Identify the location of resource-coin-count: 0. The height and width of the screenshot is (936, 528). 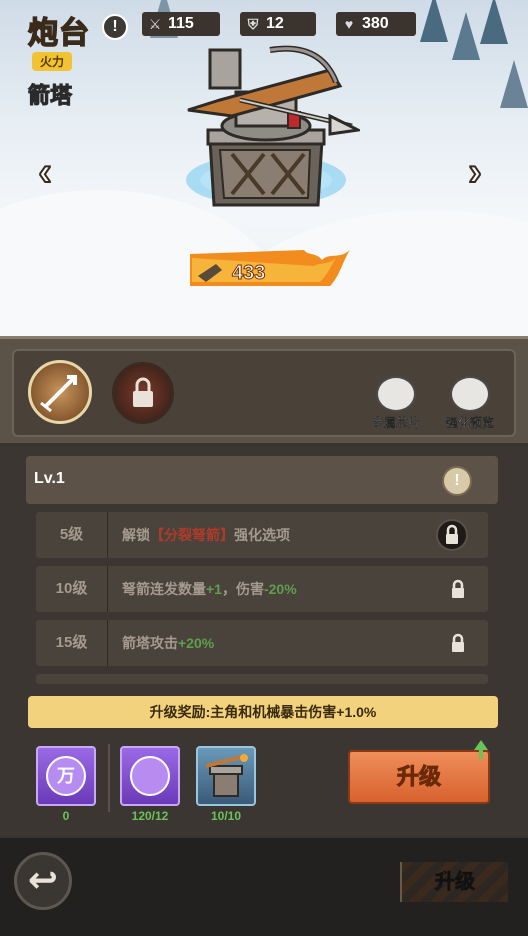
(66, 816).